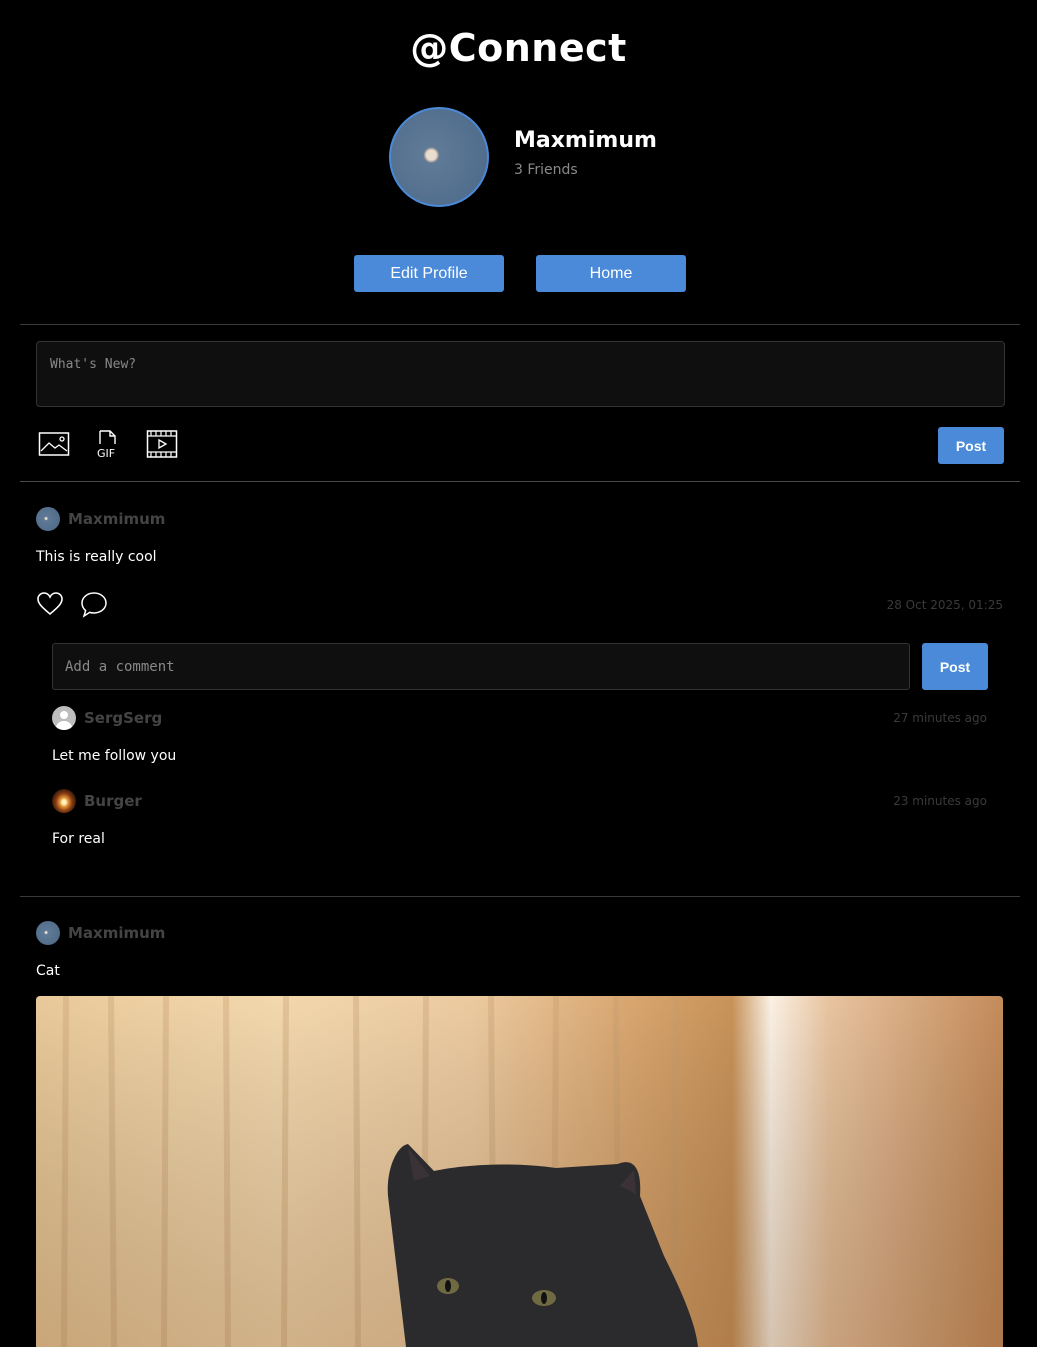 This screenshot has width=1037, height=1347. What do you see at coordinates (123, 718) in the screenshot?
I see `comment-author: SergSerg` at bounding box center [123, 718].